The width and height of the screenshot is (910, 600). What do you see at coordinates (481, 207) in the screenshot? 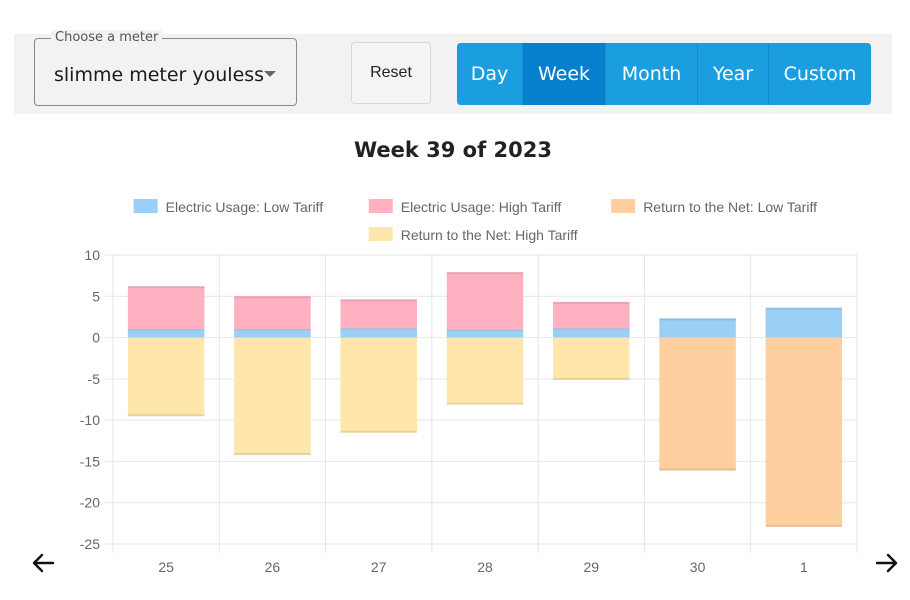
I see `legend-label: Electric Usage: High Tariff` at bounding box center [481, 207].